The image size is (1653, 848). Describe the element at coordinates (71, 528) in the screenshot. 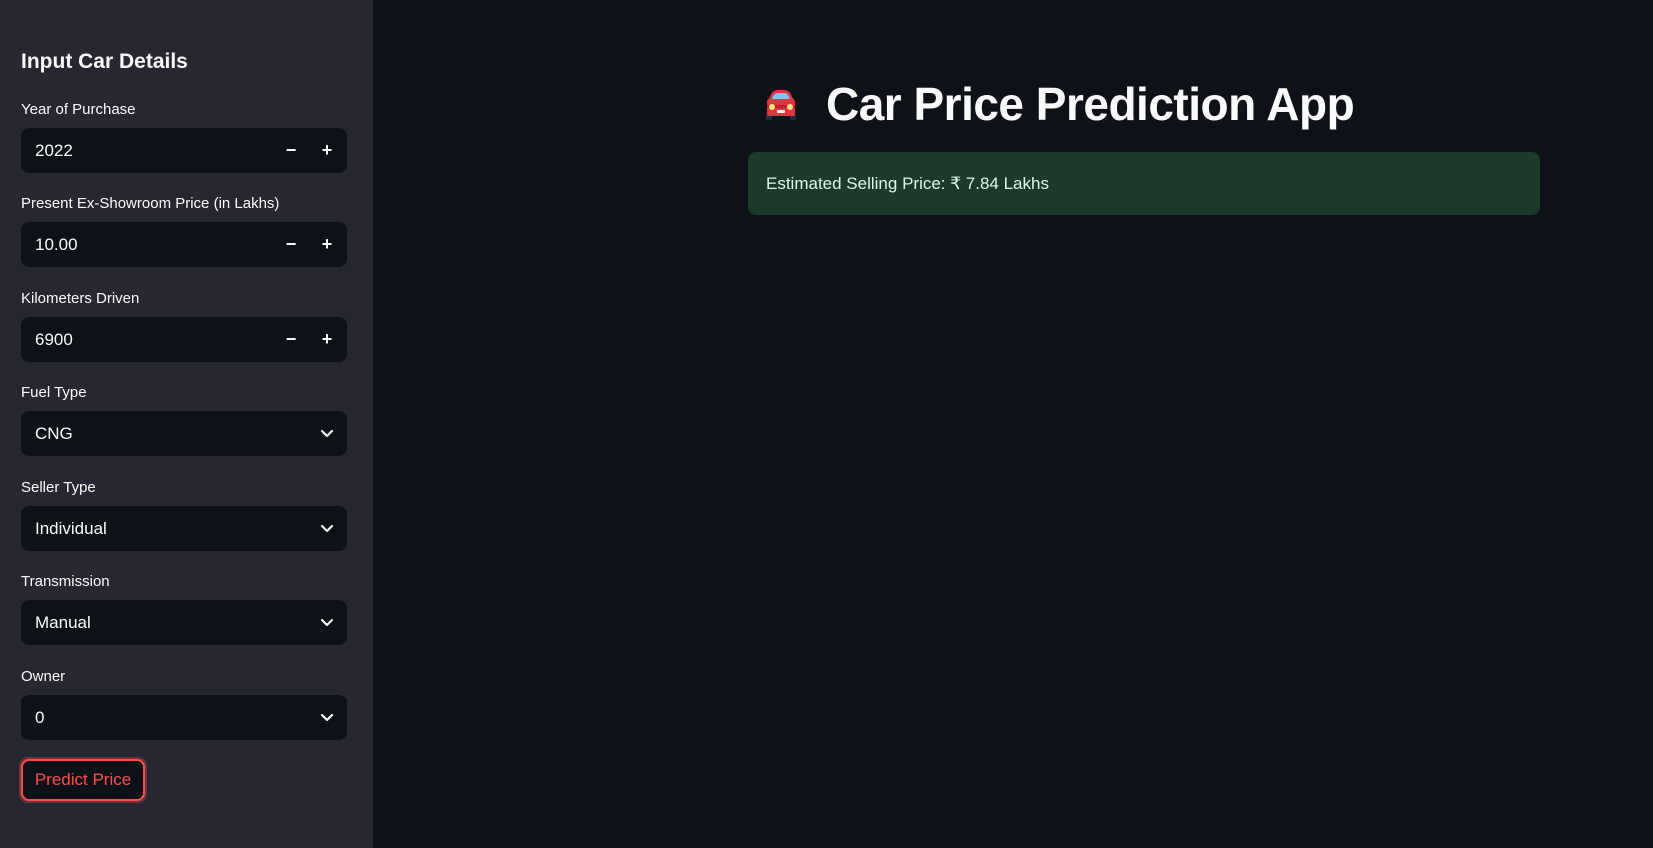

I see `seller-selected-value: Individual` at that location.